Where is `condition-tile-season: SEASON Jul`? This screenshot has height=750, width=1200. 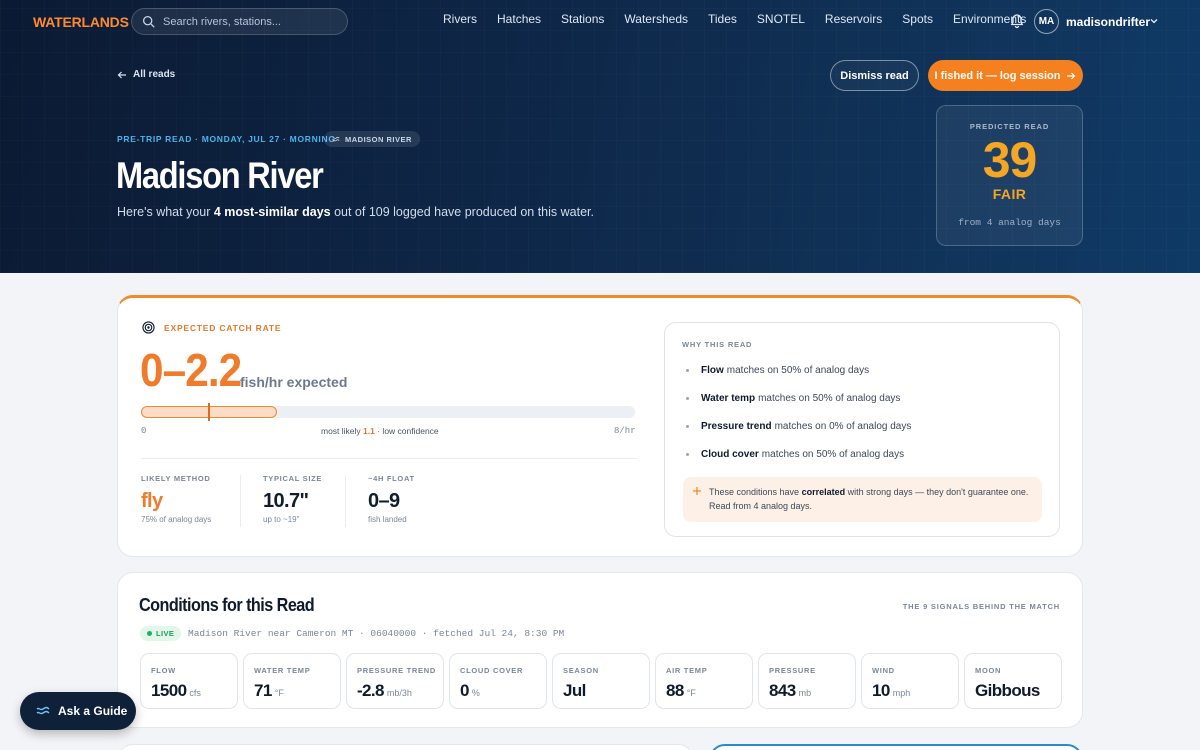 condition-tile-season: SEASON Jul is located at coordinates (601, 681).